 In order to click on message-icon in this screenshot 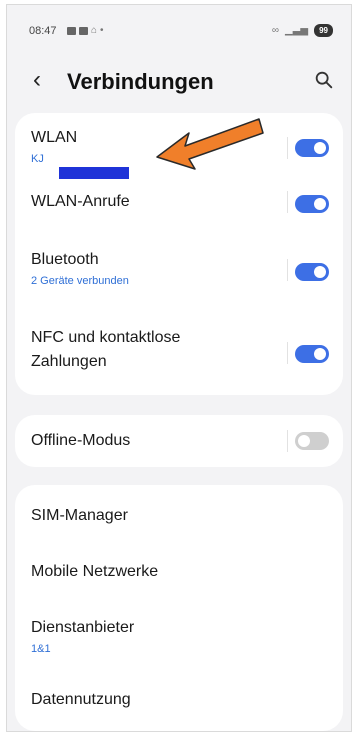, I will do `click(83, 30)`.